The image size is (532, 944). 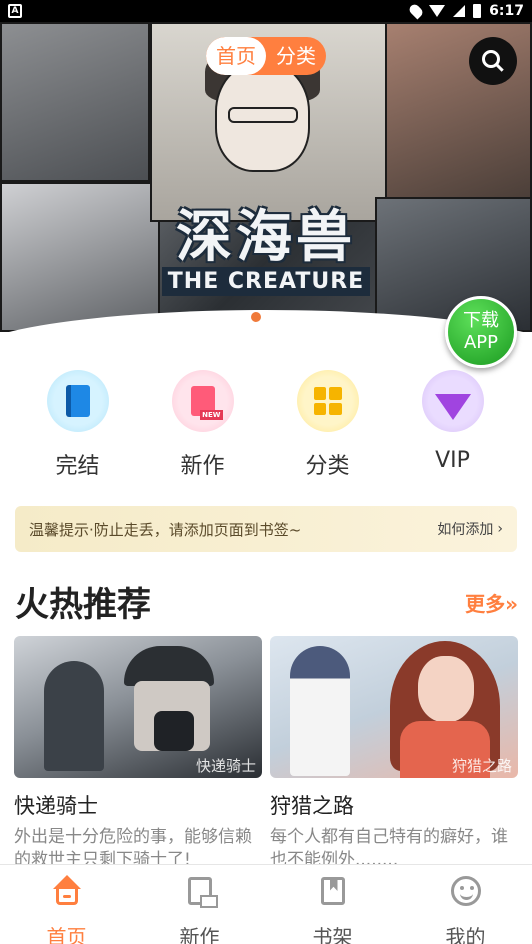 I want to click on cover-watermark: 快递骑士, so click(x=225, y=766).